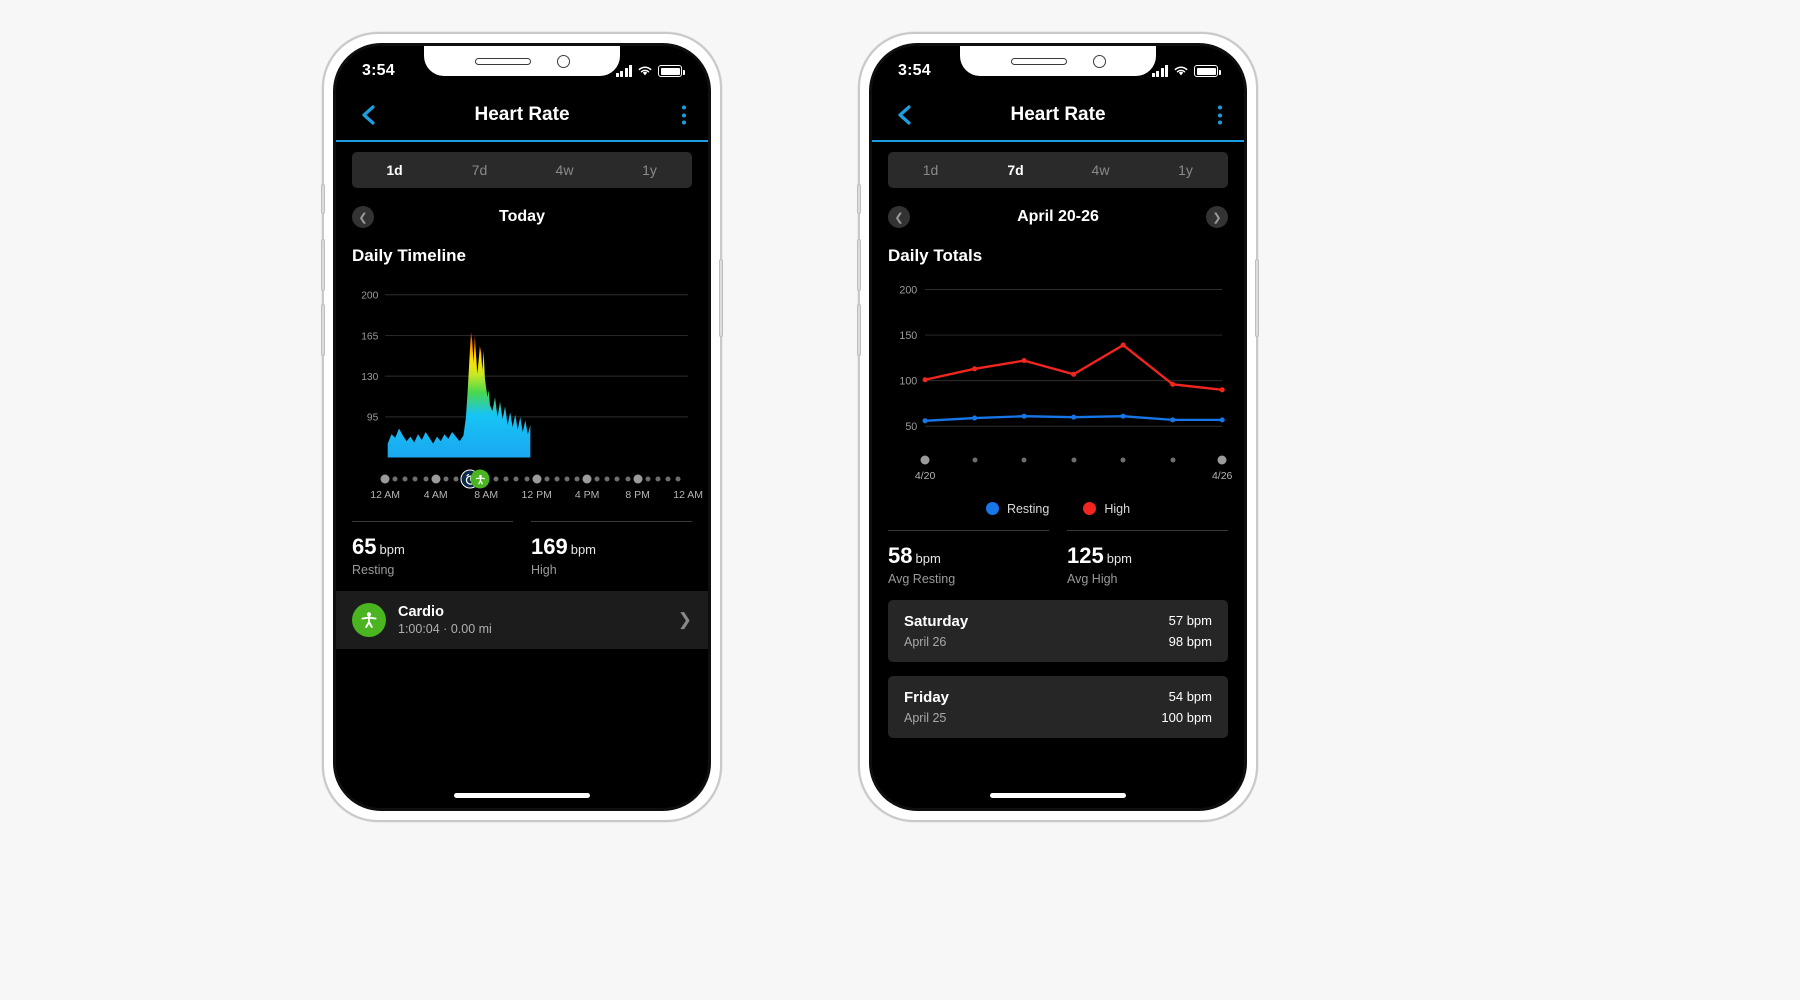  Describe the element at coordinates (928, 558) in the screenshot. I see `stat-avg-resting-unit: bpm` at that location.